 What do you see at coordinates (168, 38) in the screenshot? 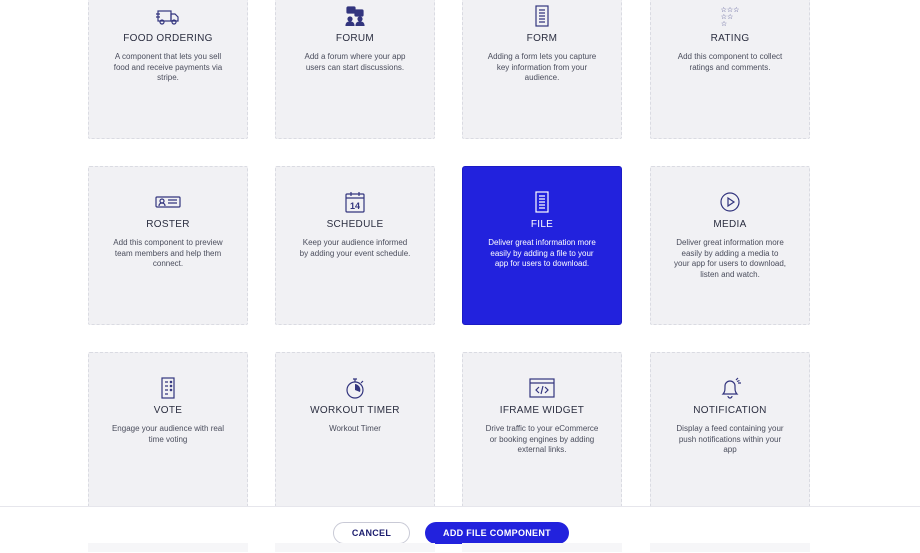
I see `card-title: FOOD ORDERING` at bounding box center [168, 38].